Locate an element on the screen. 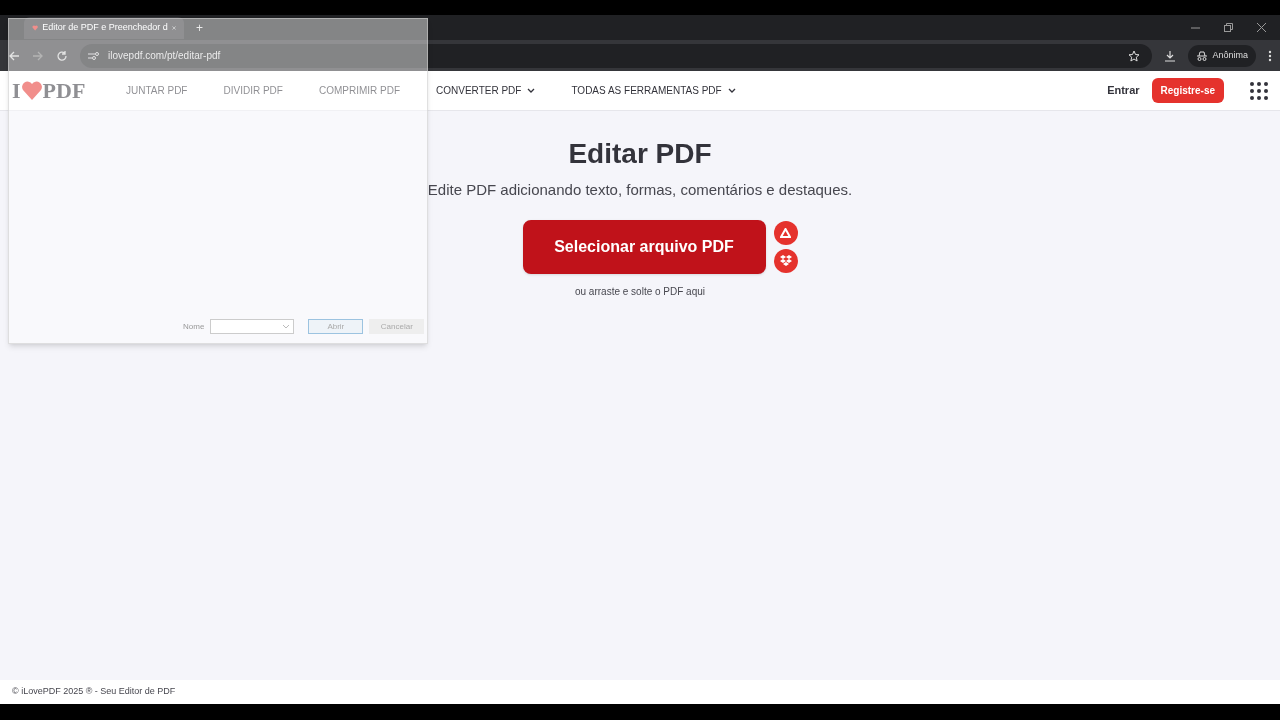 The height and width of the screenshot is (720, 1280). nav-link: JUNTAR PDF is located at coordinates (157, 90).